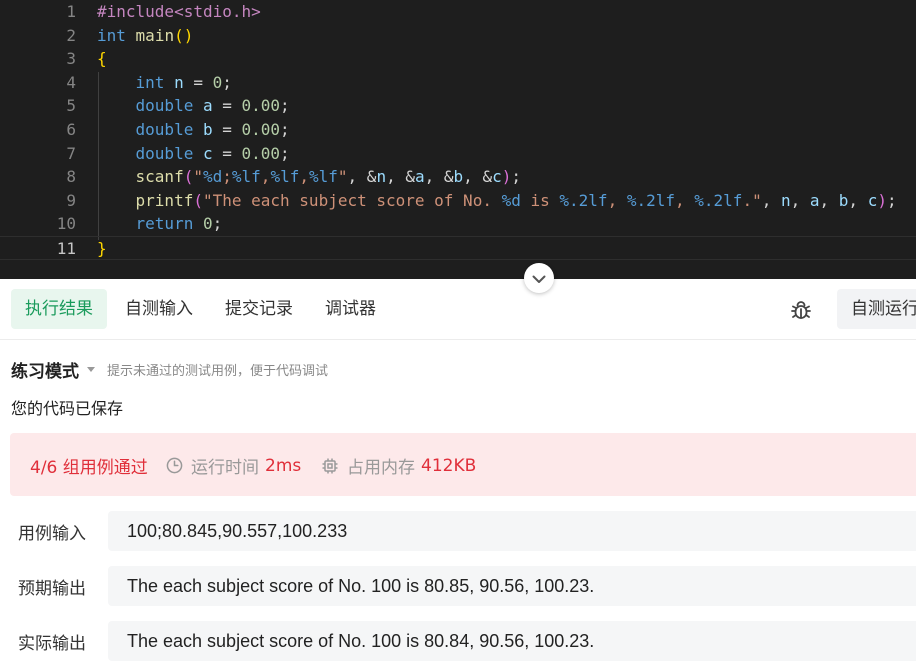 The height and width of the screenshot is (670, 916). What do you see at coordinates (218, 371) in the screenshot?
I see `mode-hint: 提示未通过的测试用例，便于代码调试` at bounding box center [218, 371].